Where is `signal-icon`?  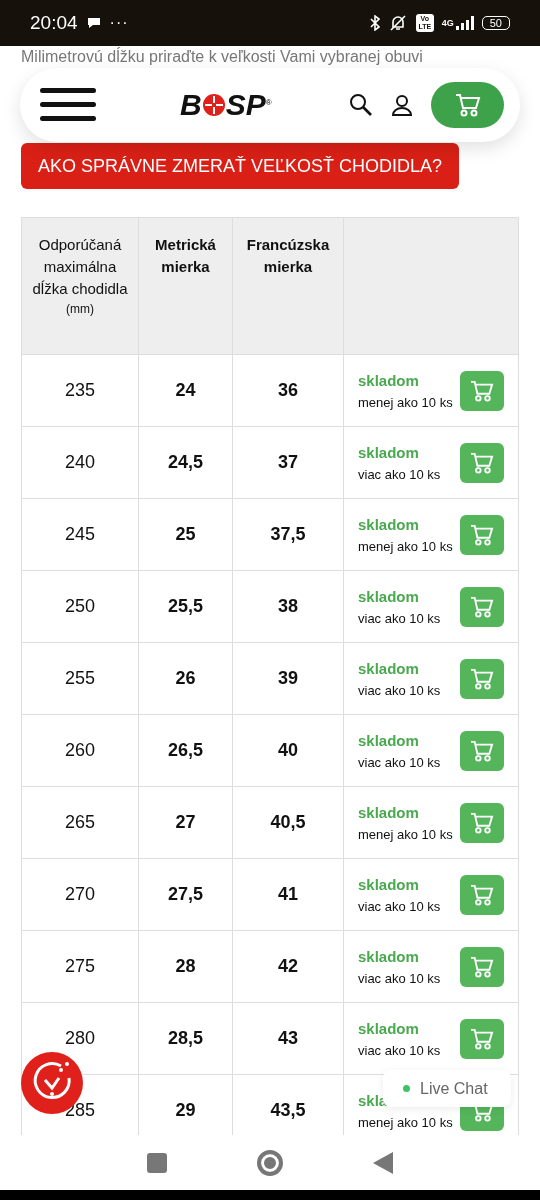
signal-icon is located at coordinates (464, 23).